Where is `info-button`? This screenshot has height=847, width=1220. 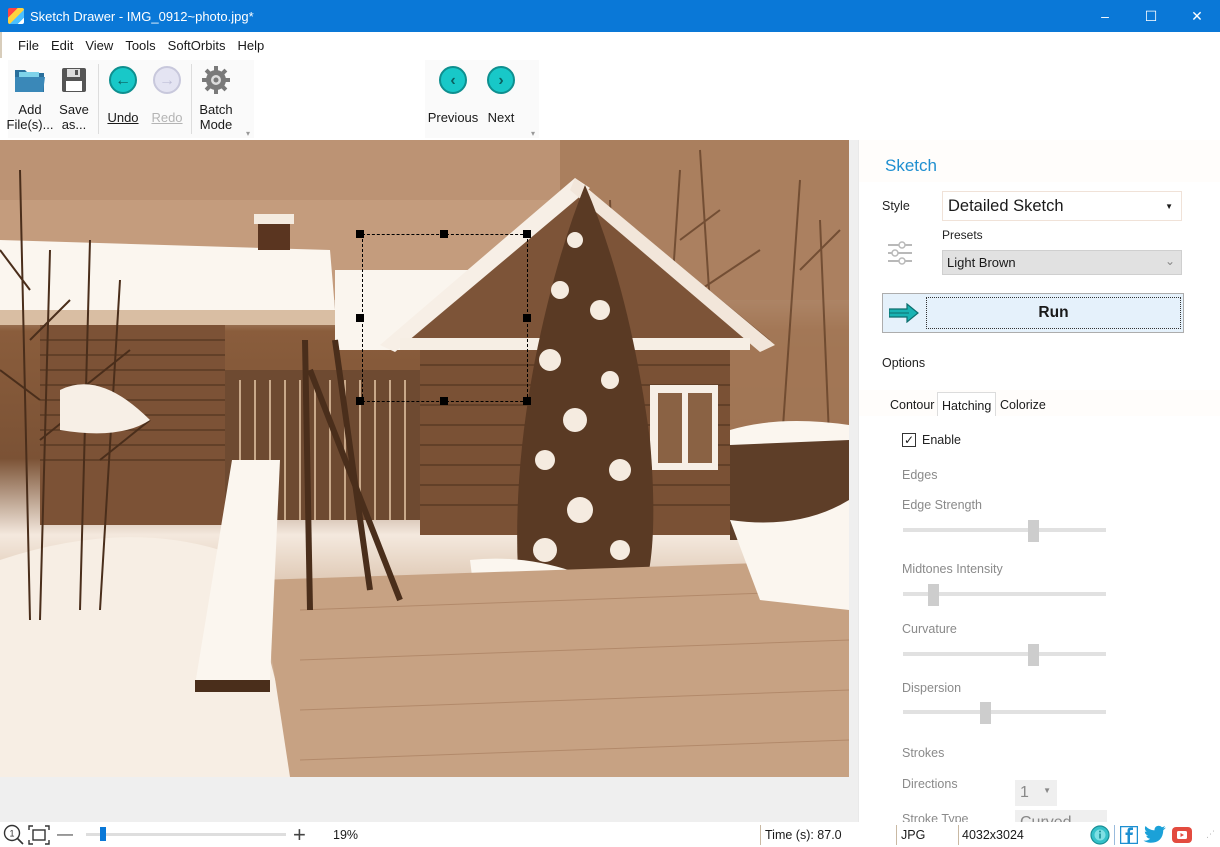 info-button is located at coordinates (1100, 834).